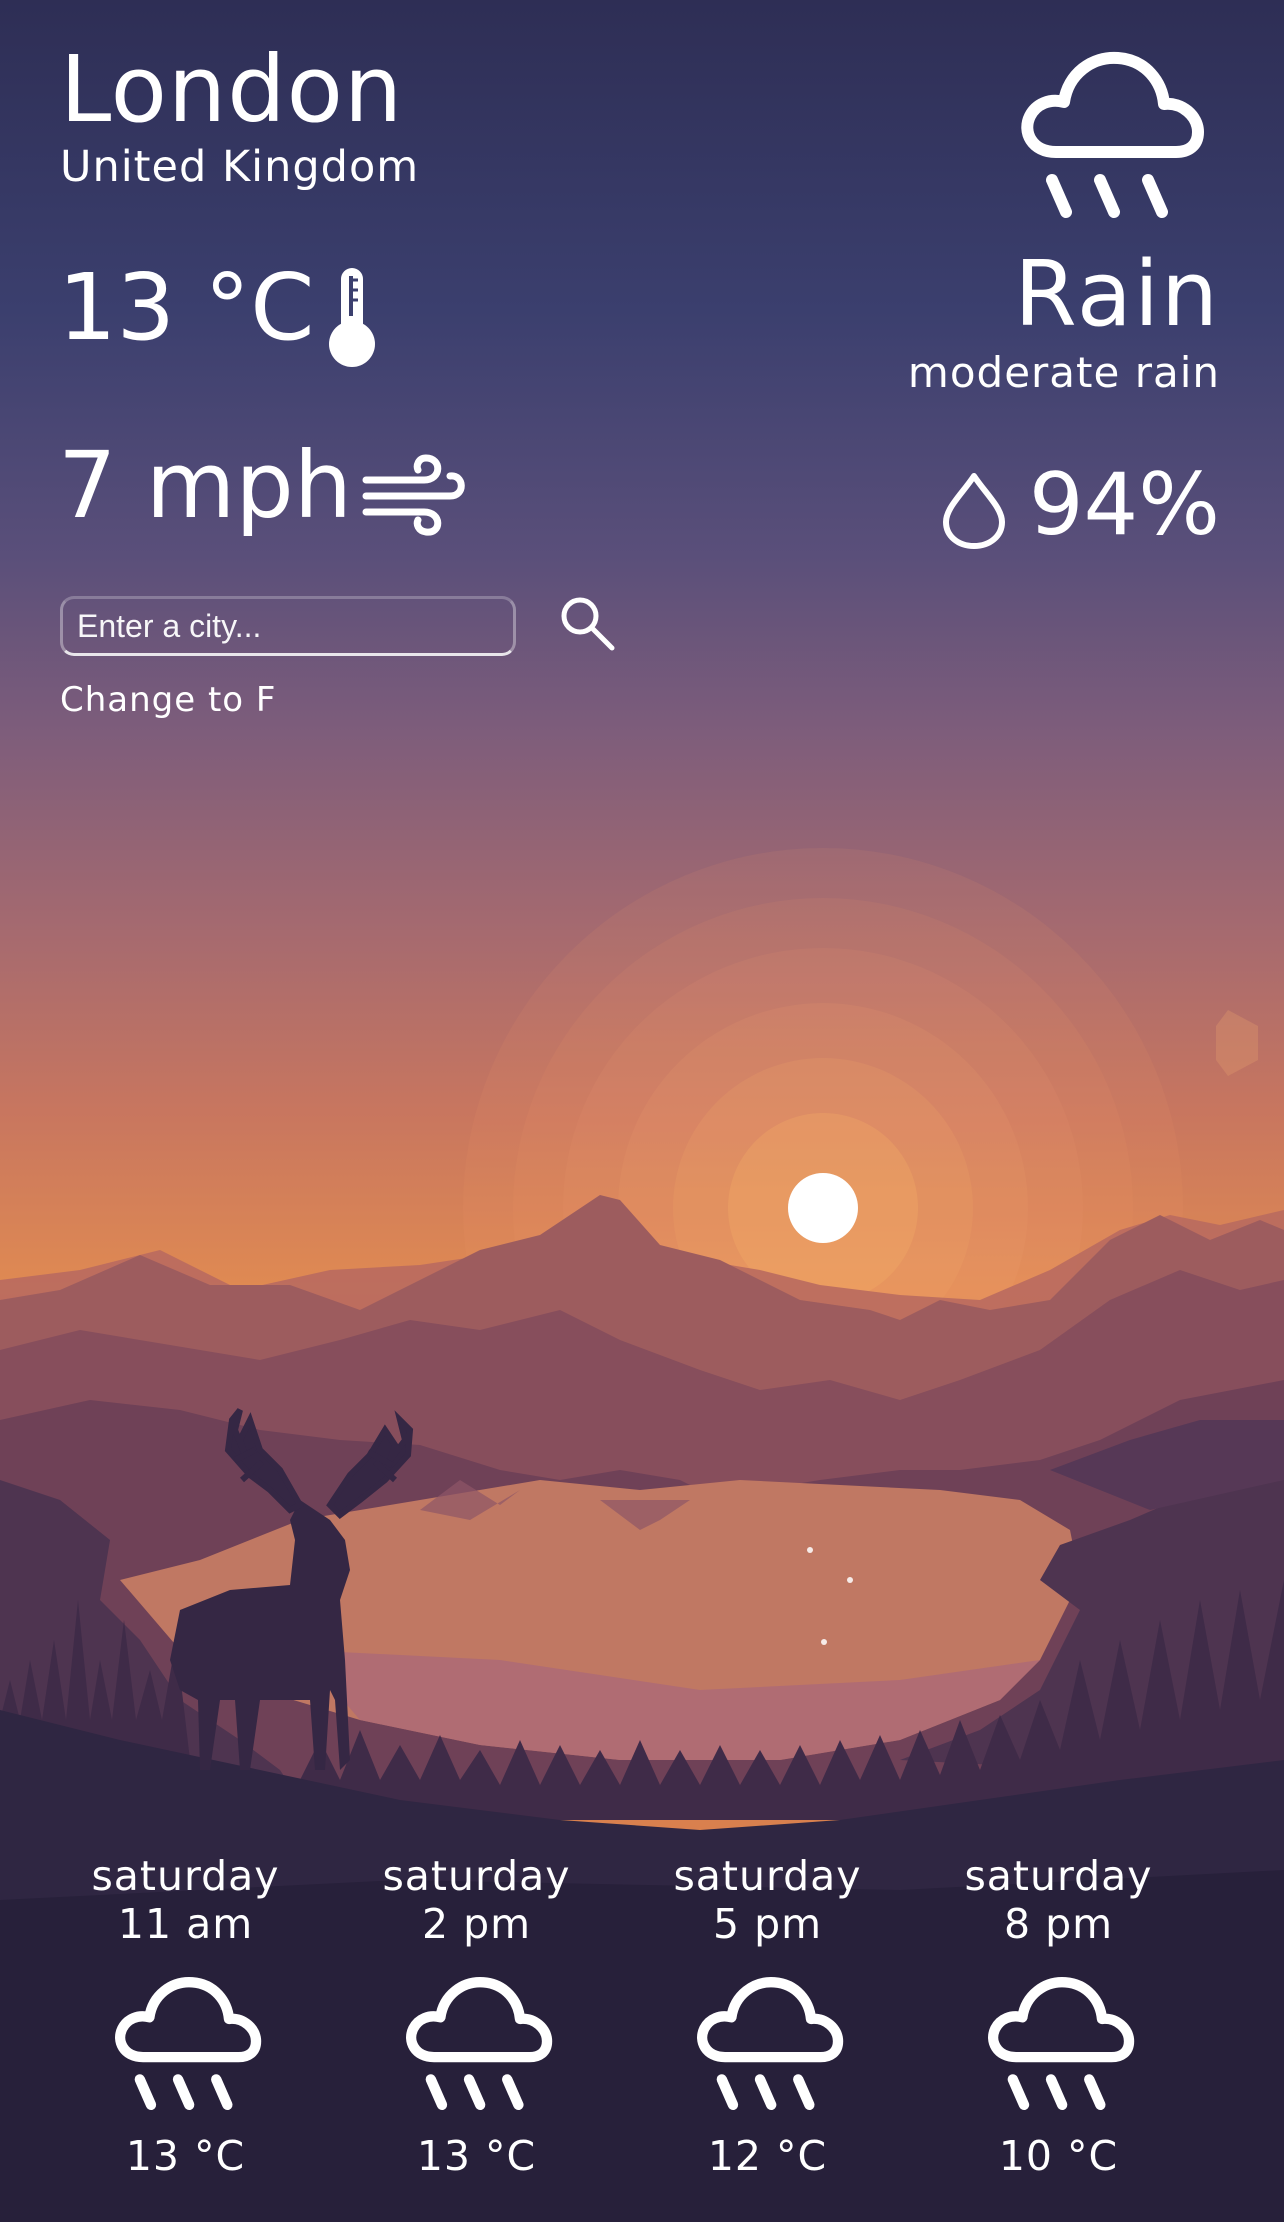 The image size is (1284, 2222). I want to click on country-name: United Kingdom, so click(240, 167).